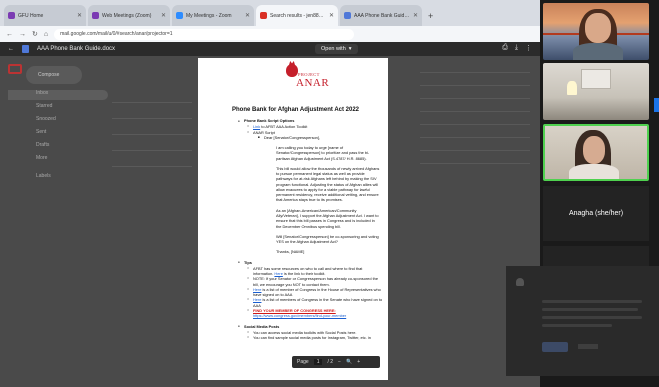 The width and height of the screenshot is (659, 387). What do you see at coordinates (505, 48) in the screenshot?
I see `print-icon: ⎙` at bounding box center [505, 48].